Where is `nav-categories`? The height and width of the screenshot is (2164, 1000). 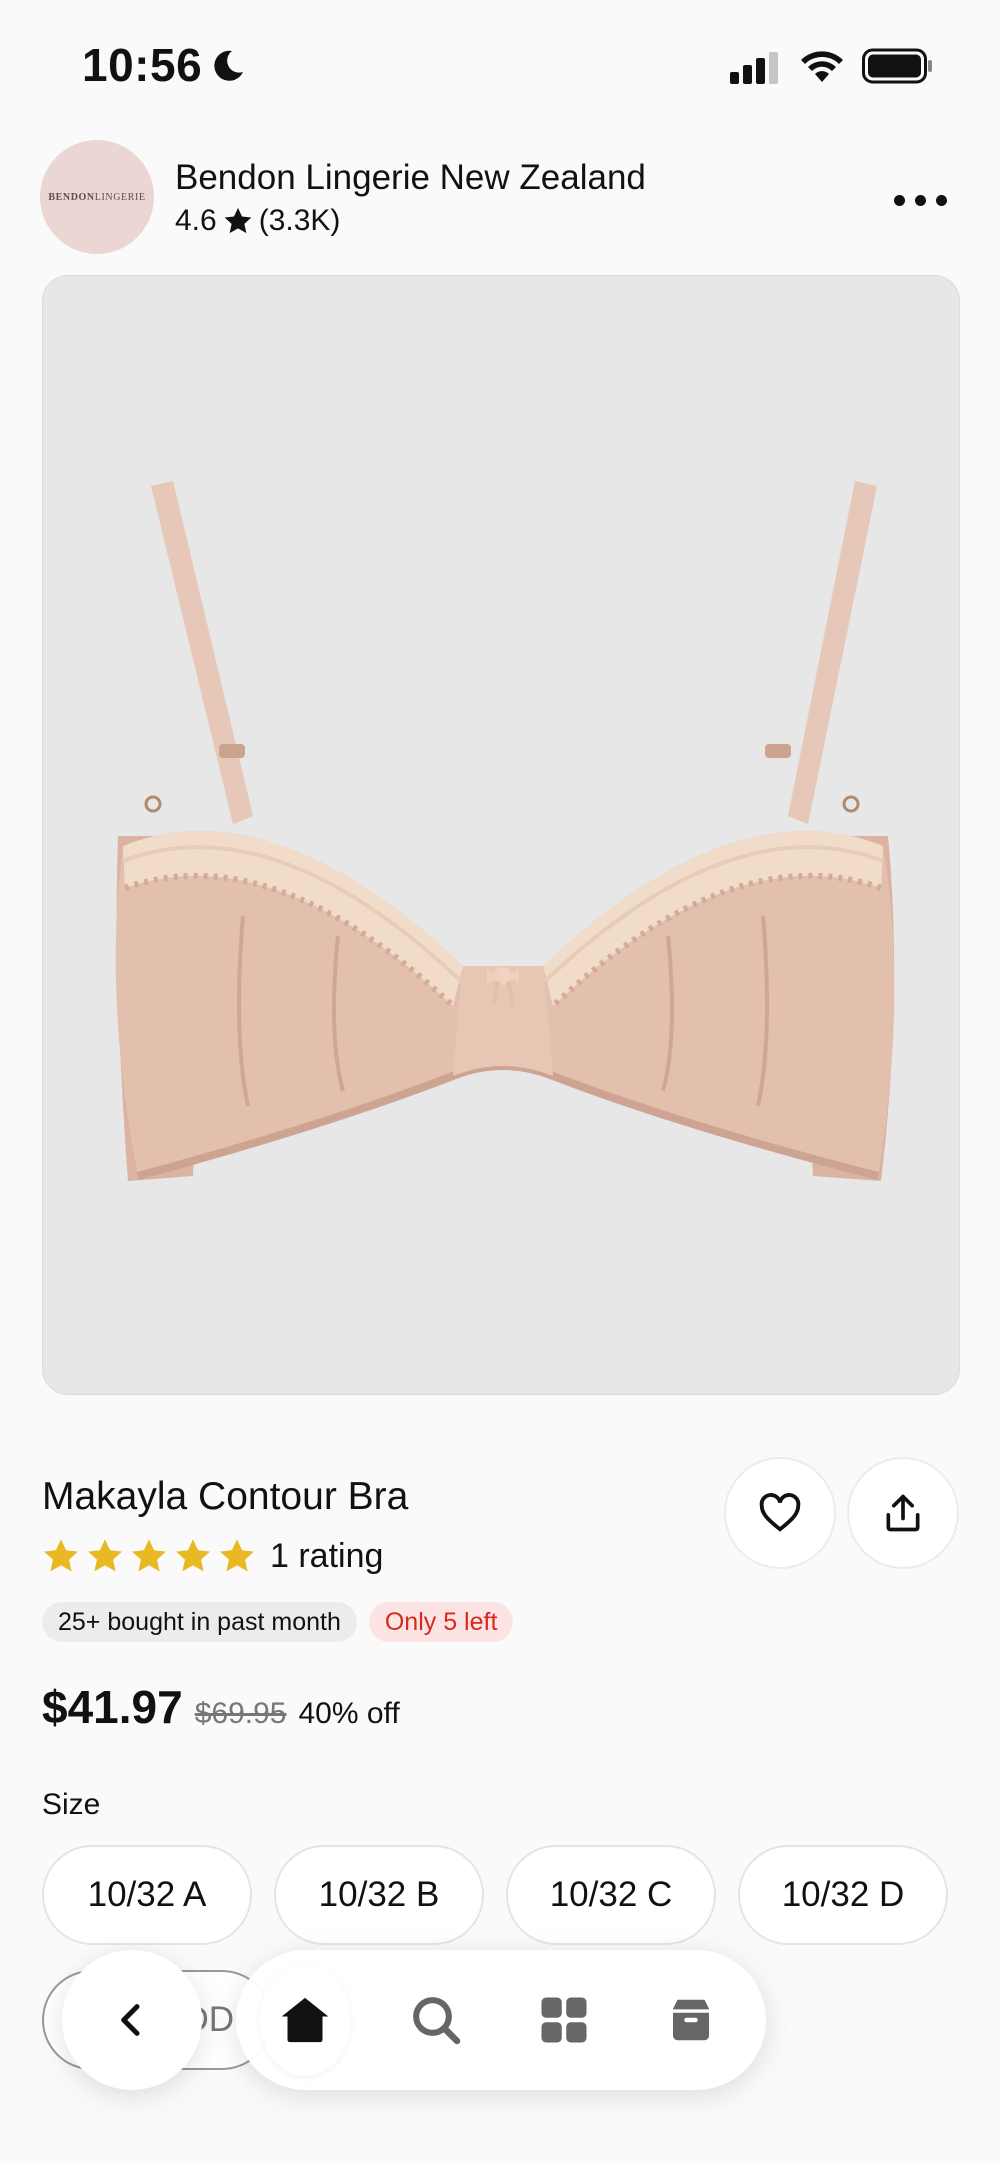
nav-categories is located at coordinates (564, 2020).